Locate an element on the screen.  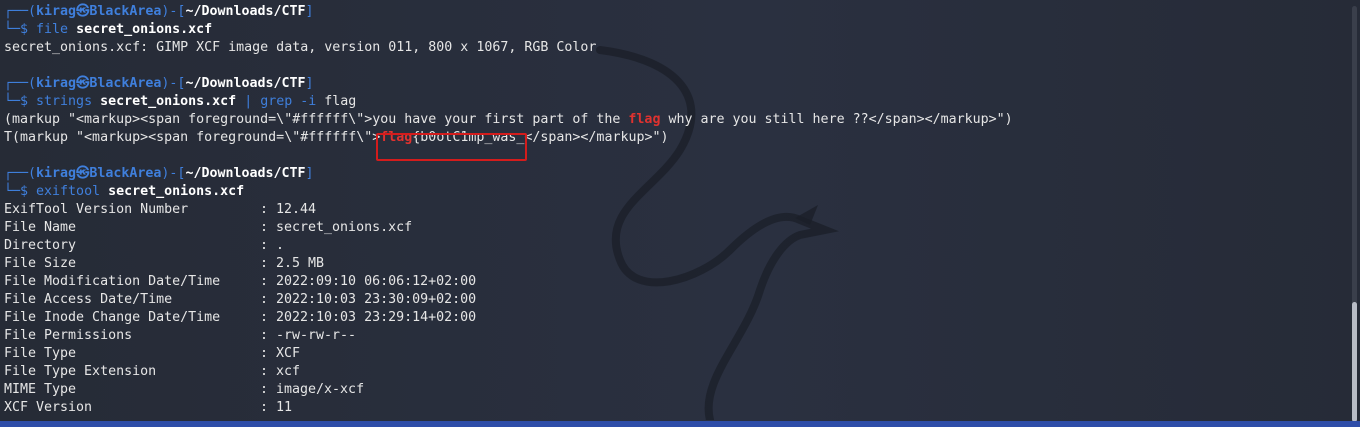
exif-key: File Type is located at coordinates (40, 353).